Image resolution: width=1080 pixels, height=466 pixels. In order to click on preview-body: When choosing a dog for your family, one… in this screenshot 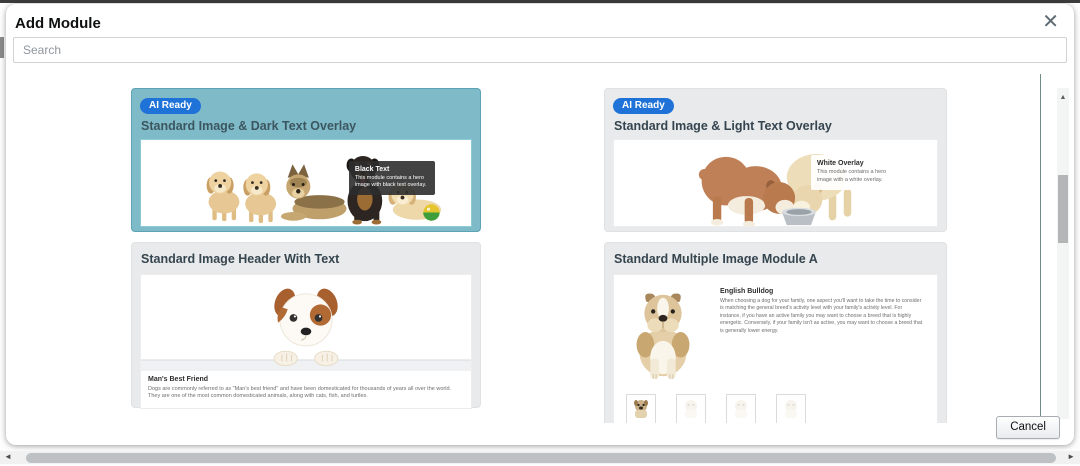, I will do `click(821, 315)`.